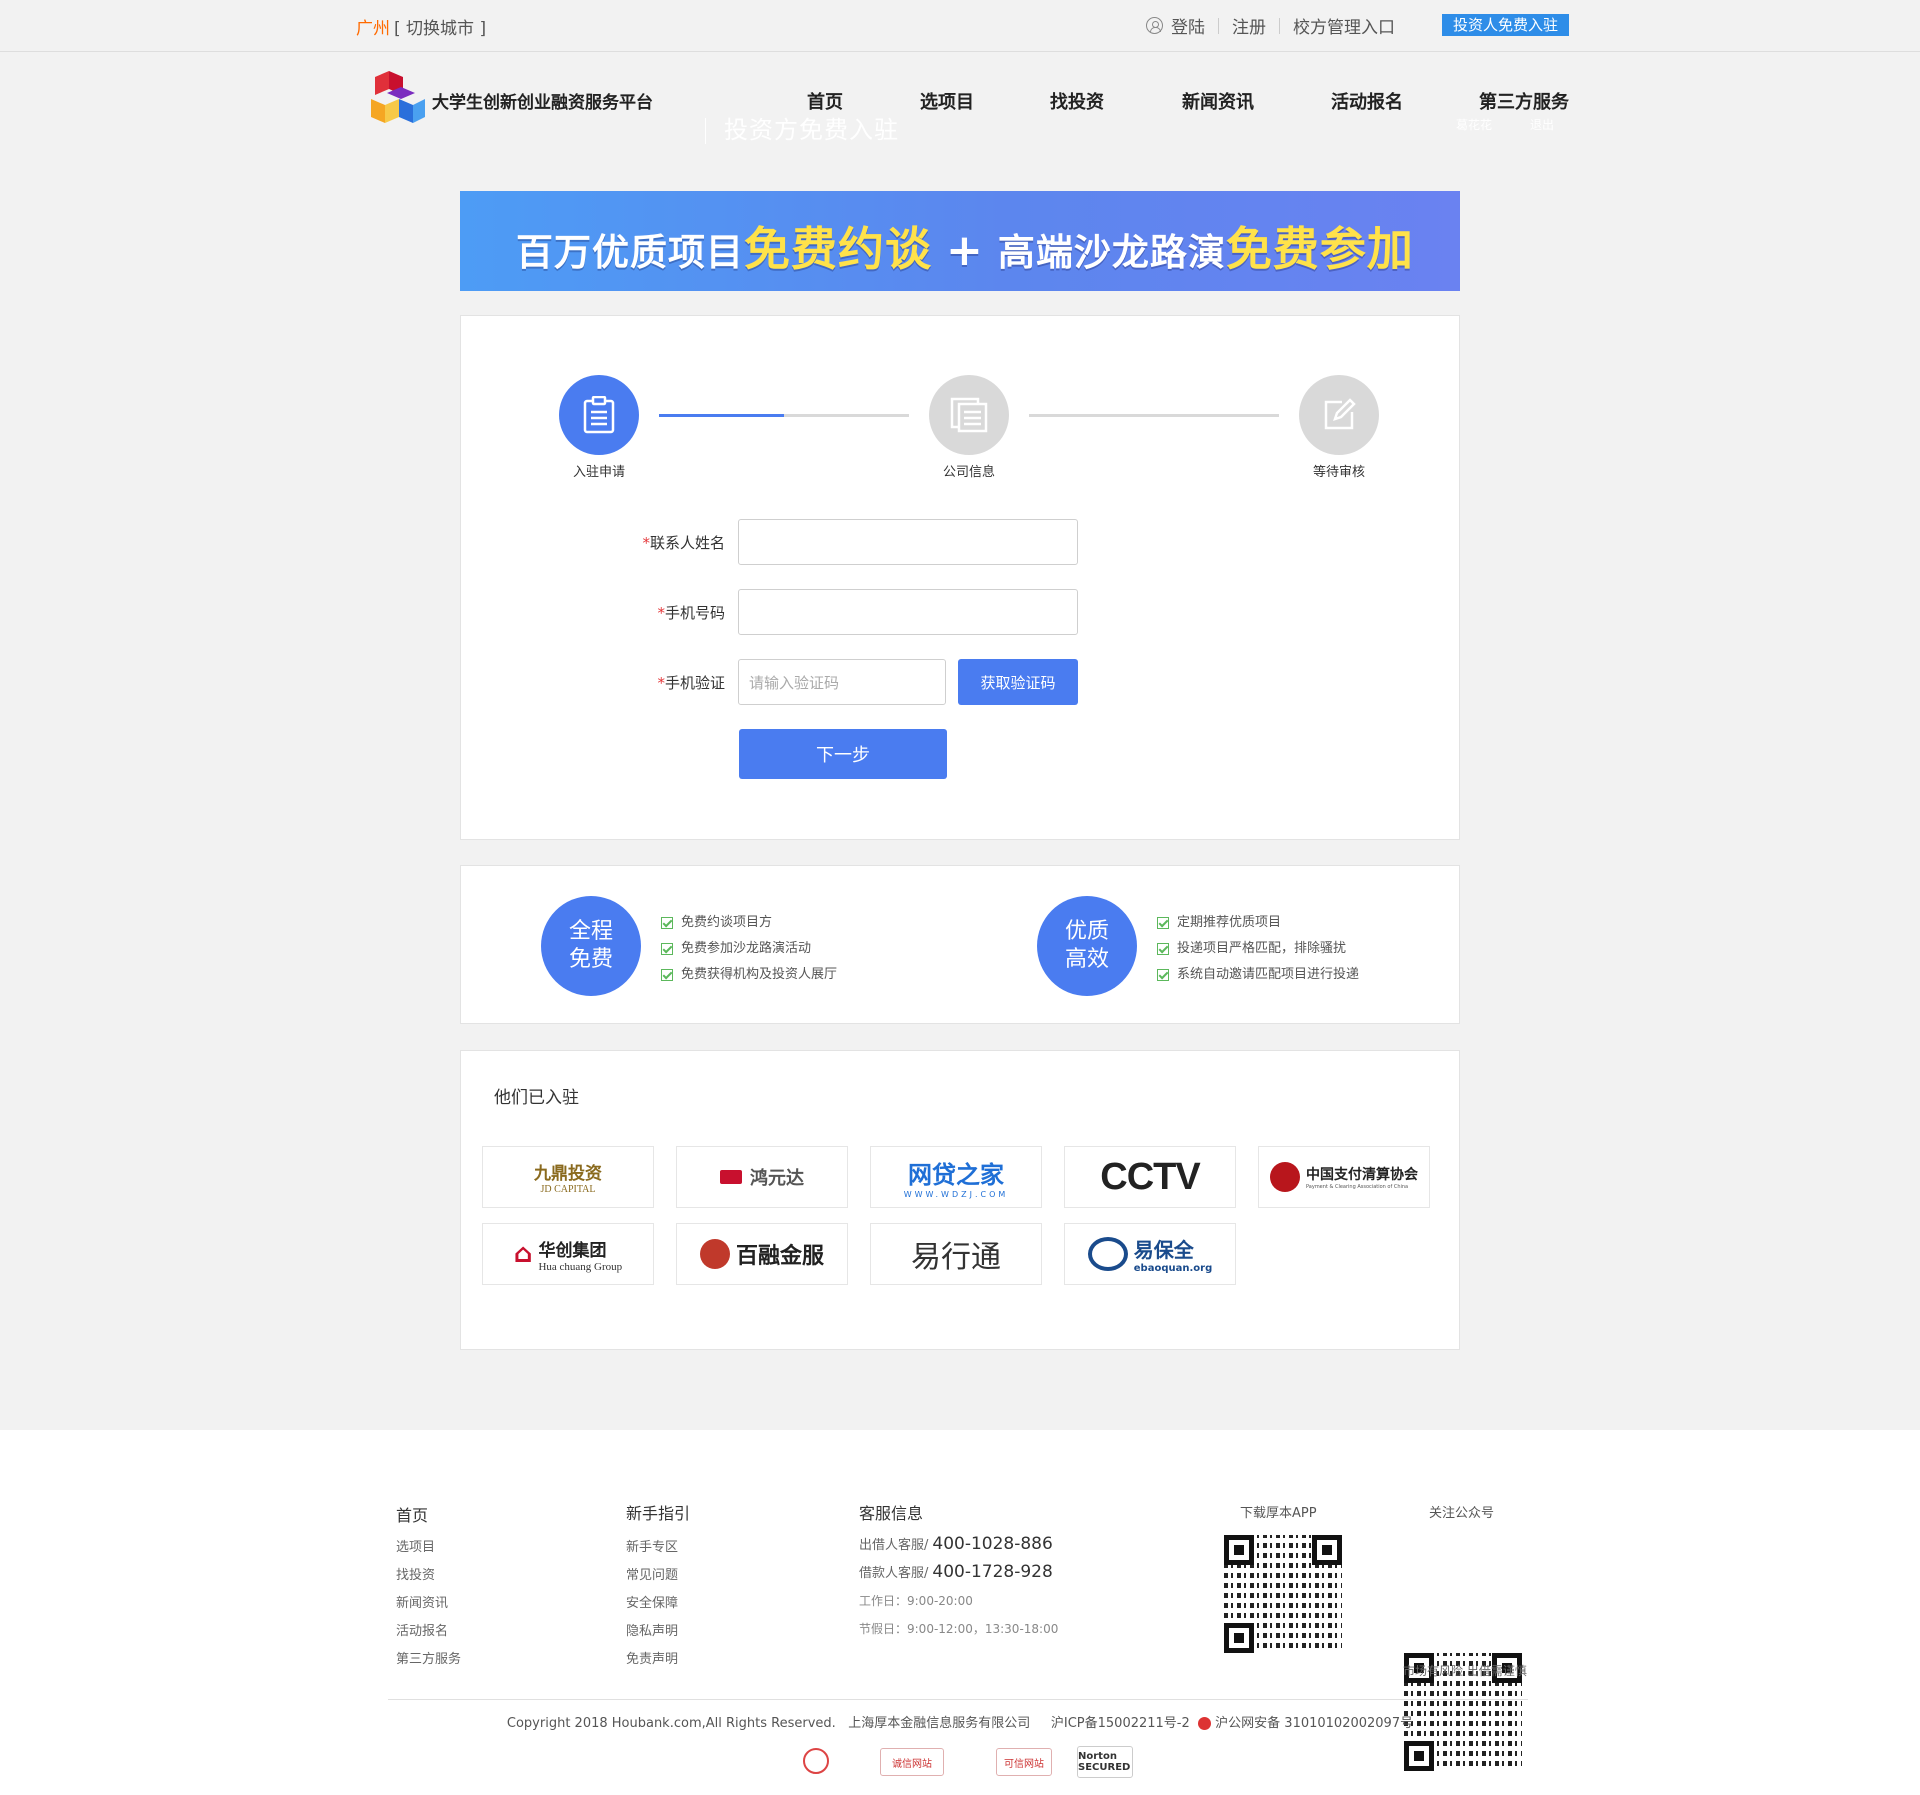 The height and width of the screenshot is (1795, 1920). I want to click on footer-link: 新手专区, so click(652, 1545).